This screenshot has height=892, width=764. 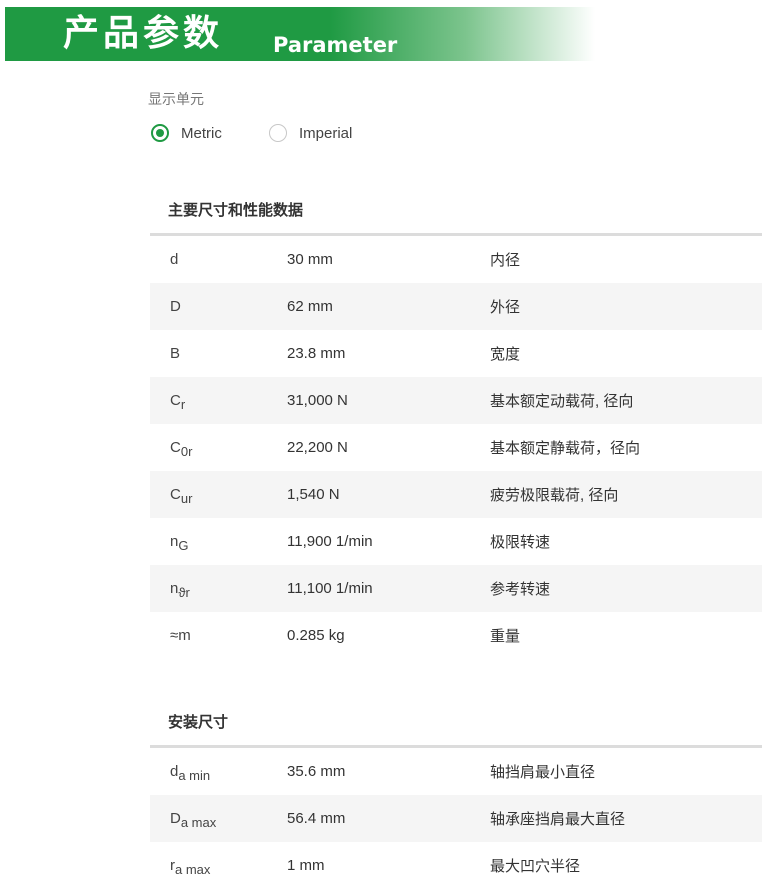 What do you see at coordinates (201, 133) in the screenshot?
I see `metric-radio-label: Metric` at bounding box center [201, 133].